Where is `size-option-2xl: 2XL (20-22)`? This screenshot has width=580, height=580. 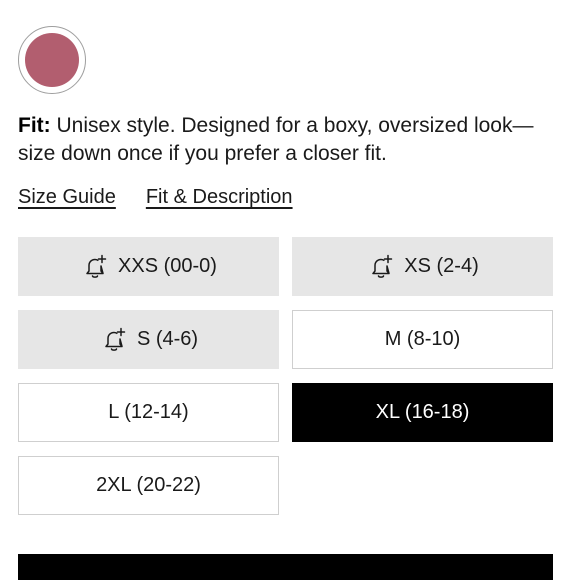 size-option-2xl: 2XL (20-22) is located at coordinates (148, 485).